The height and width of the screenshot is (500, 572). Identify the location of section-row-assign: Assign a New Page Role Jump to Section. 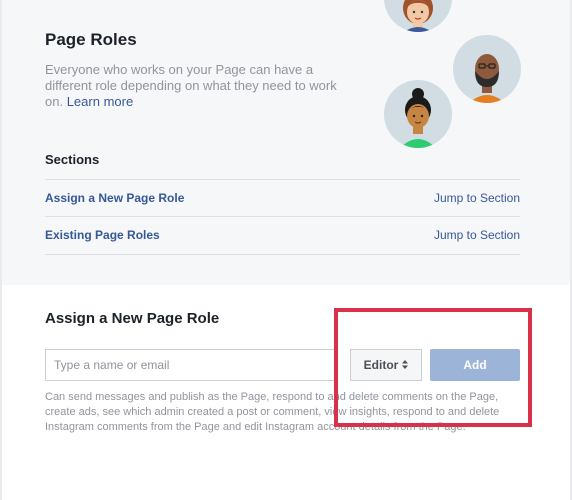
(282, 198).